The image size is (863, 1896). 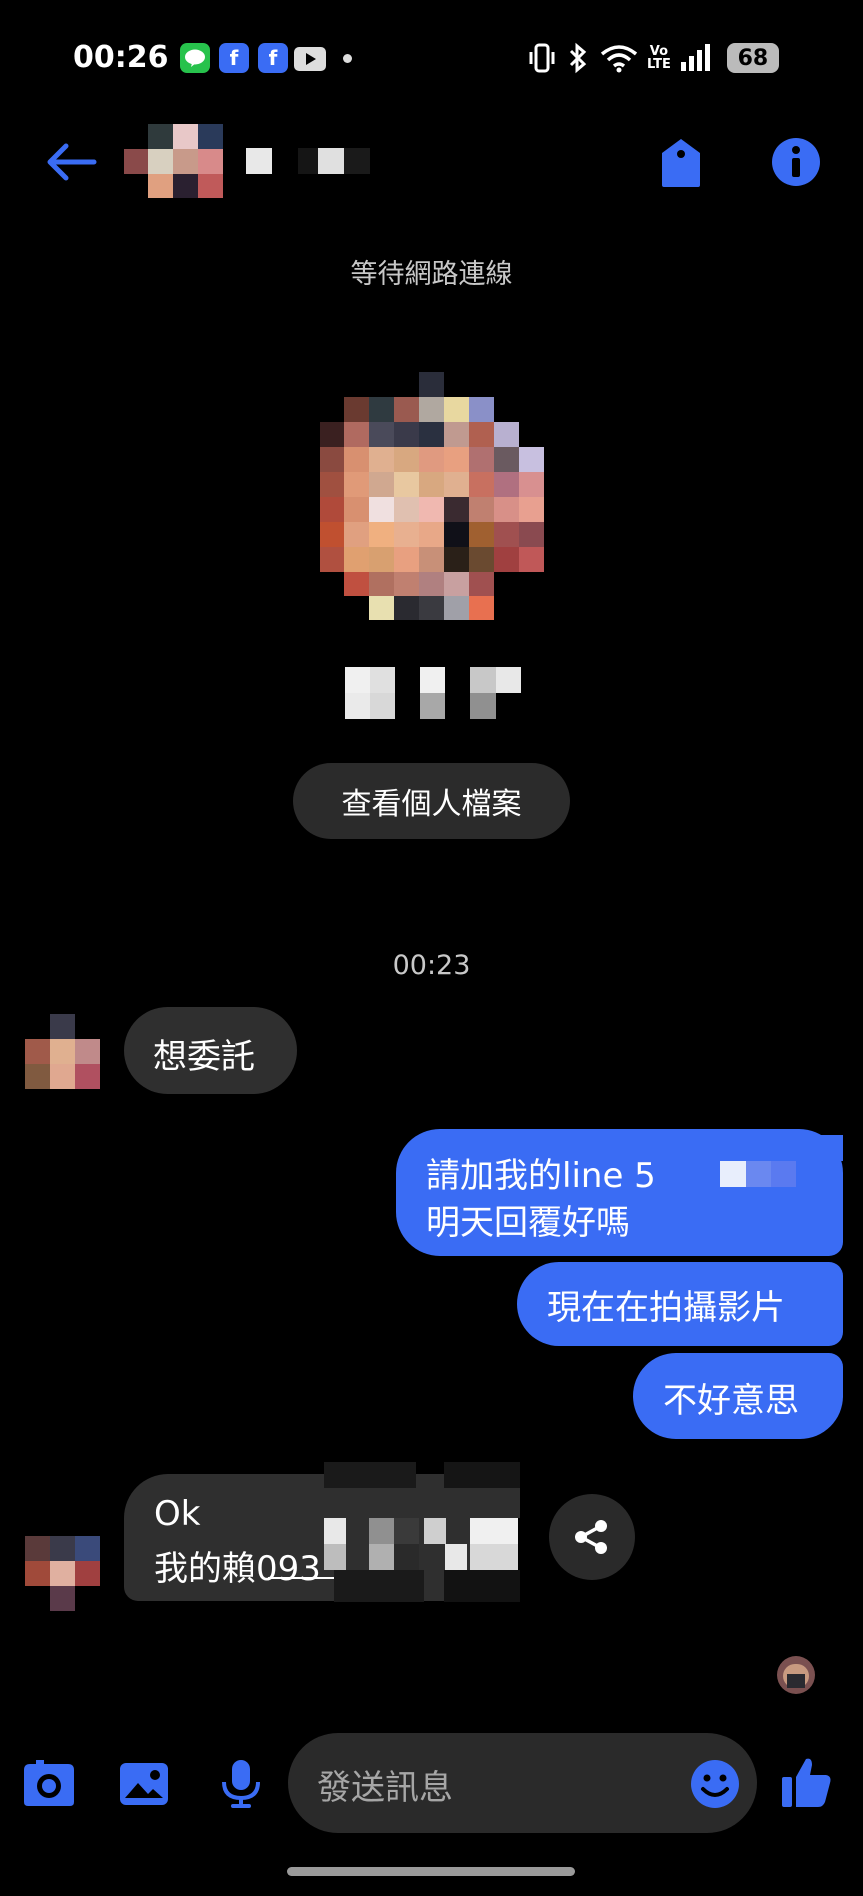 I want to click on home-indicator, so click(x=431, y=1871).